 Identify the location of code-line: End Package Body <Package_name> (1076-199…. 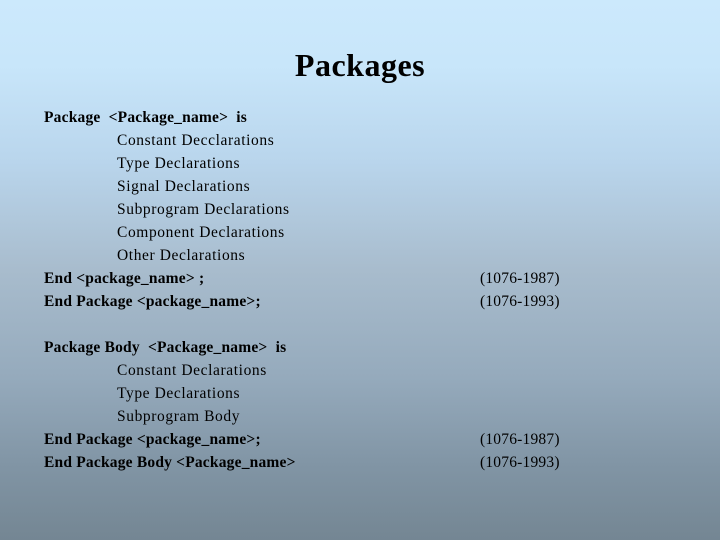
(364, 462).